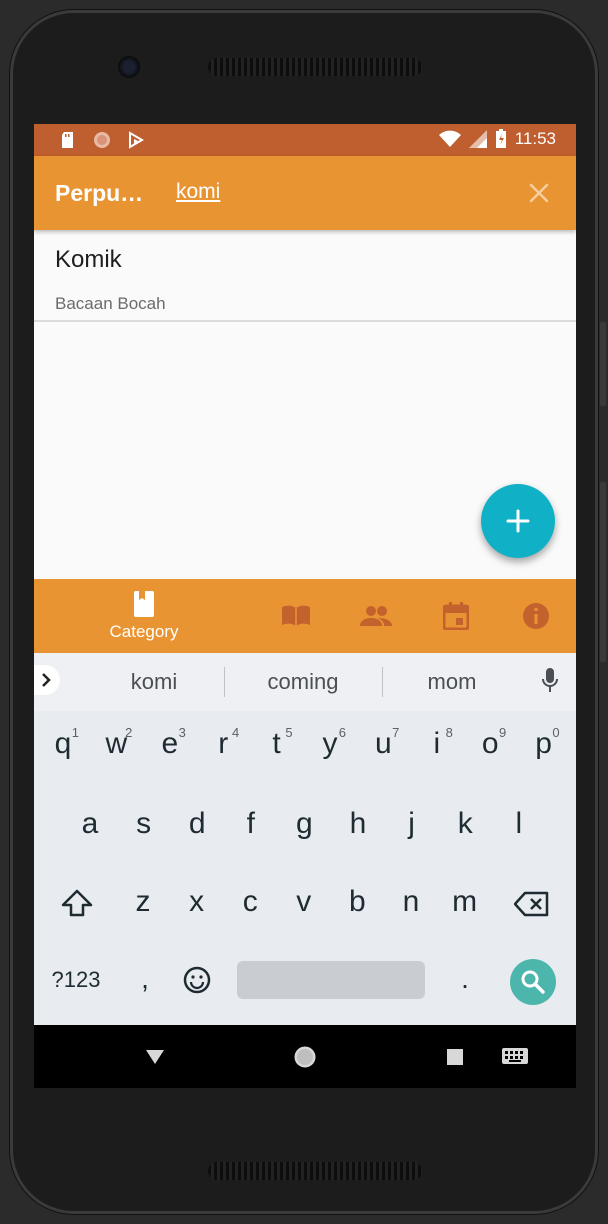 This screenshot has height=1224, width=608. I want to click on signal-icon, so click(477, 139).